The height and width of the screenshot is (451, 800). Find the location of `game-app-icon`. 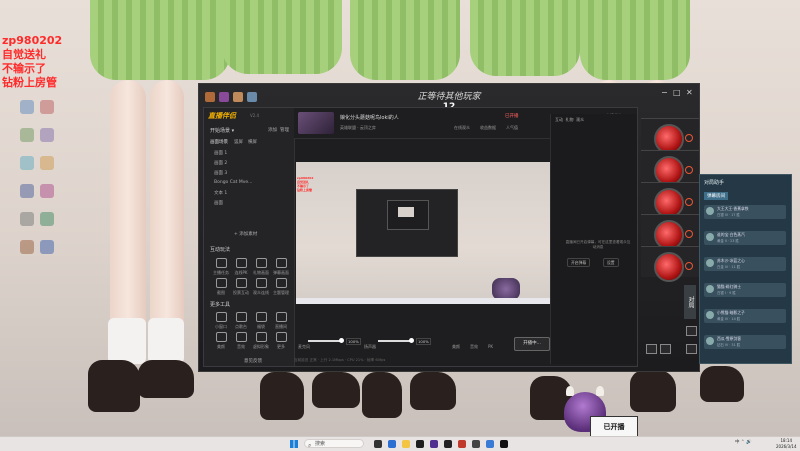

game-app-icon is located at coordinates (420, 444).